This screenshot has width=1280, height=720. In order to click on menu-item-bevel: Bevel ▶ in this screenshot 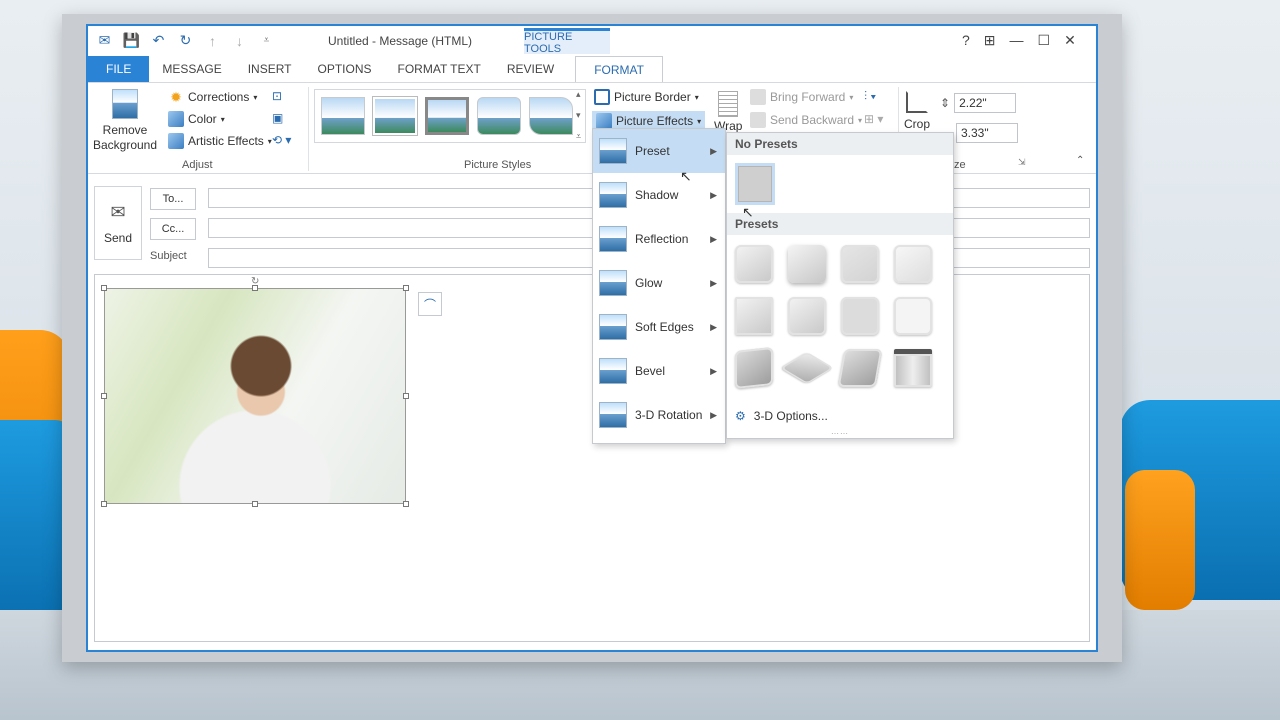, I will do `click(659, 371)`.